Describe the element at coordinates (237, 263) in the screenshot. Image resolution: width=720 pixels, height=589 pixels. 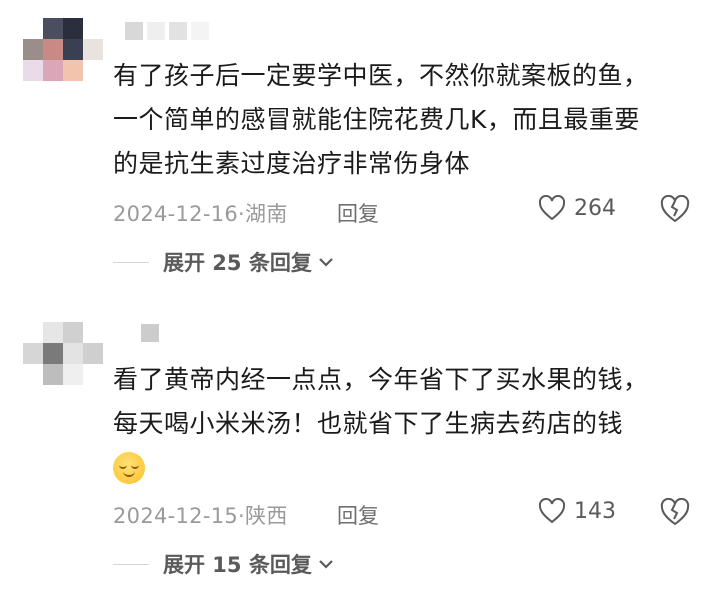
I see `expand-replies-label: 展开 25 条回复` at that location.